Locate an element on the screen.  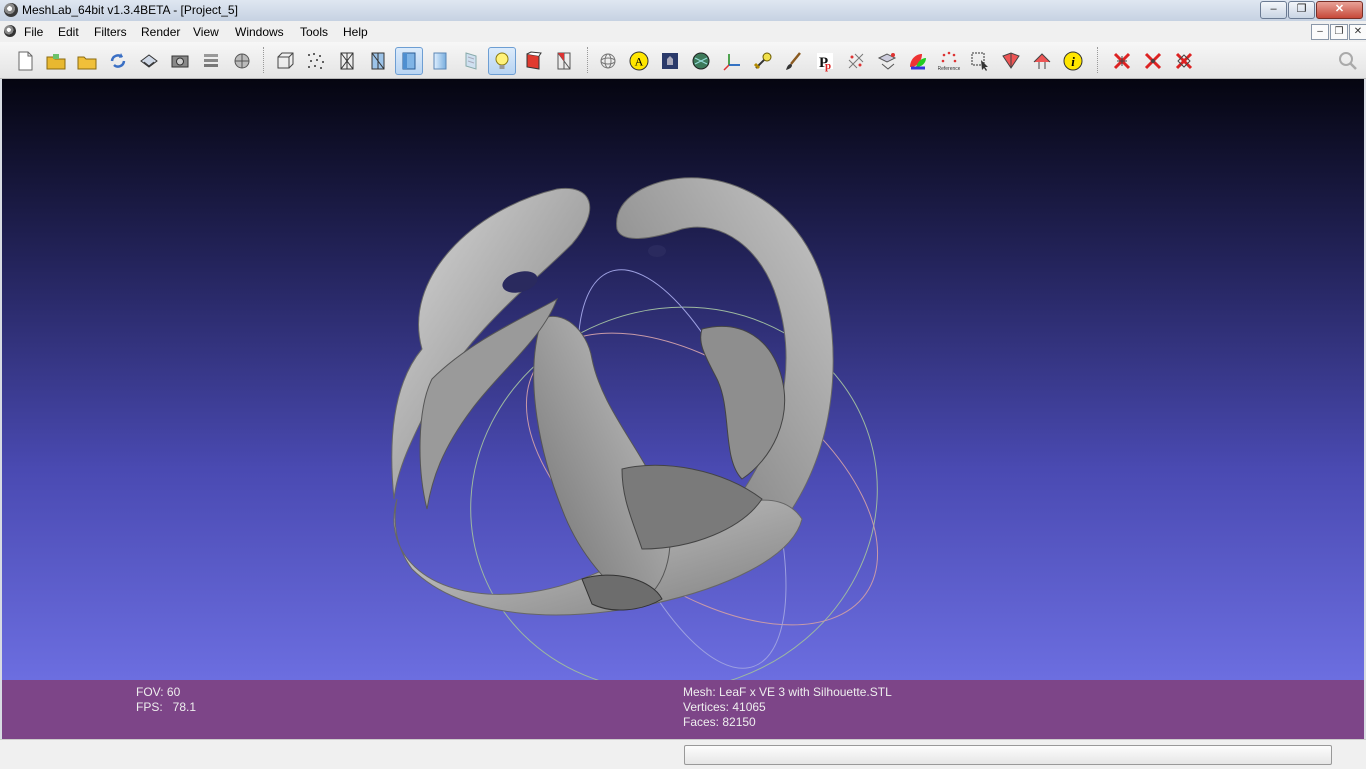
mdi-close-button: ✕ is located at coordinates (1357, 32).